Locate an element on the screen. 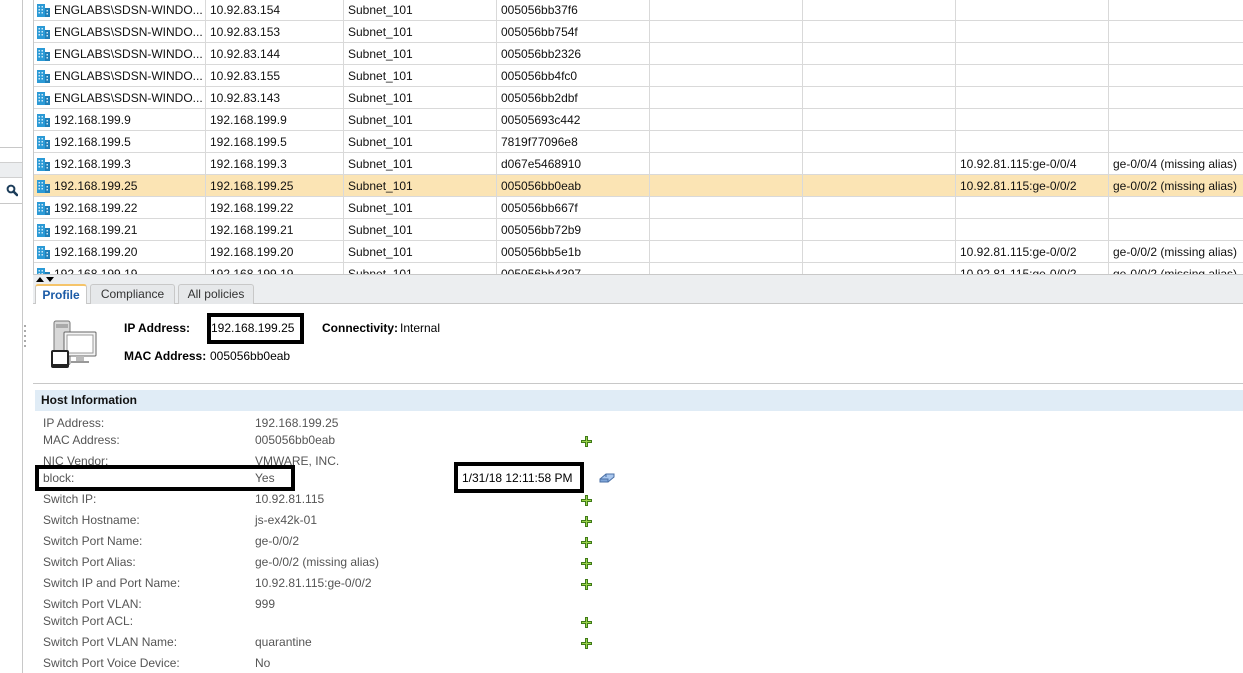 This screenshot has width=1243, height=673. field-label: MAC Address: is located at coordinates (81, 440).